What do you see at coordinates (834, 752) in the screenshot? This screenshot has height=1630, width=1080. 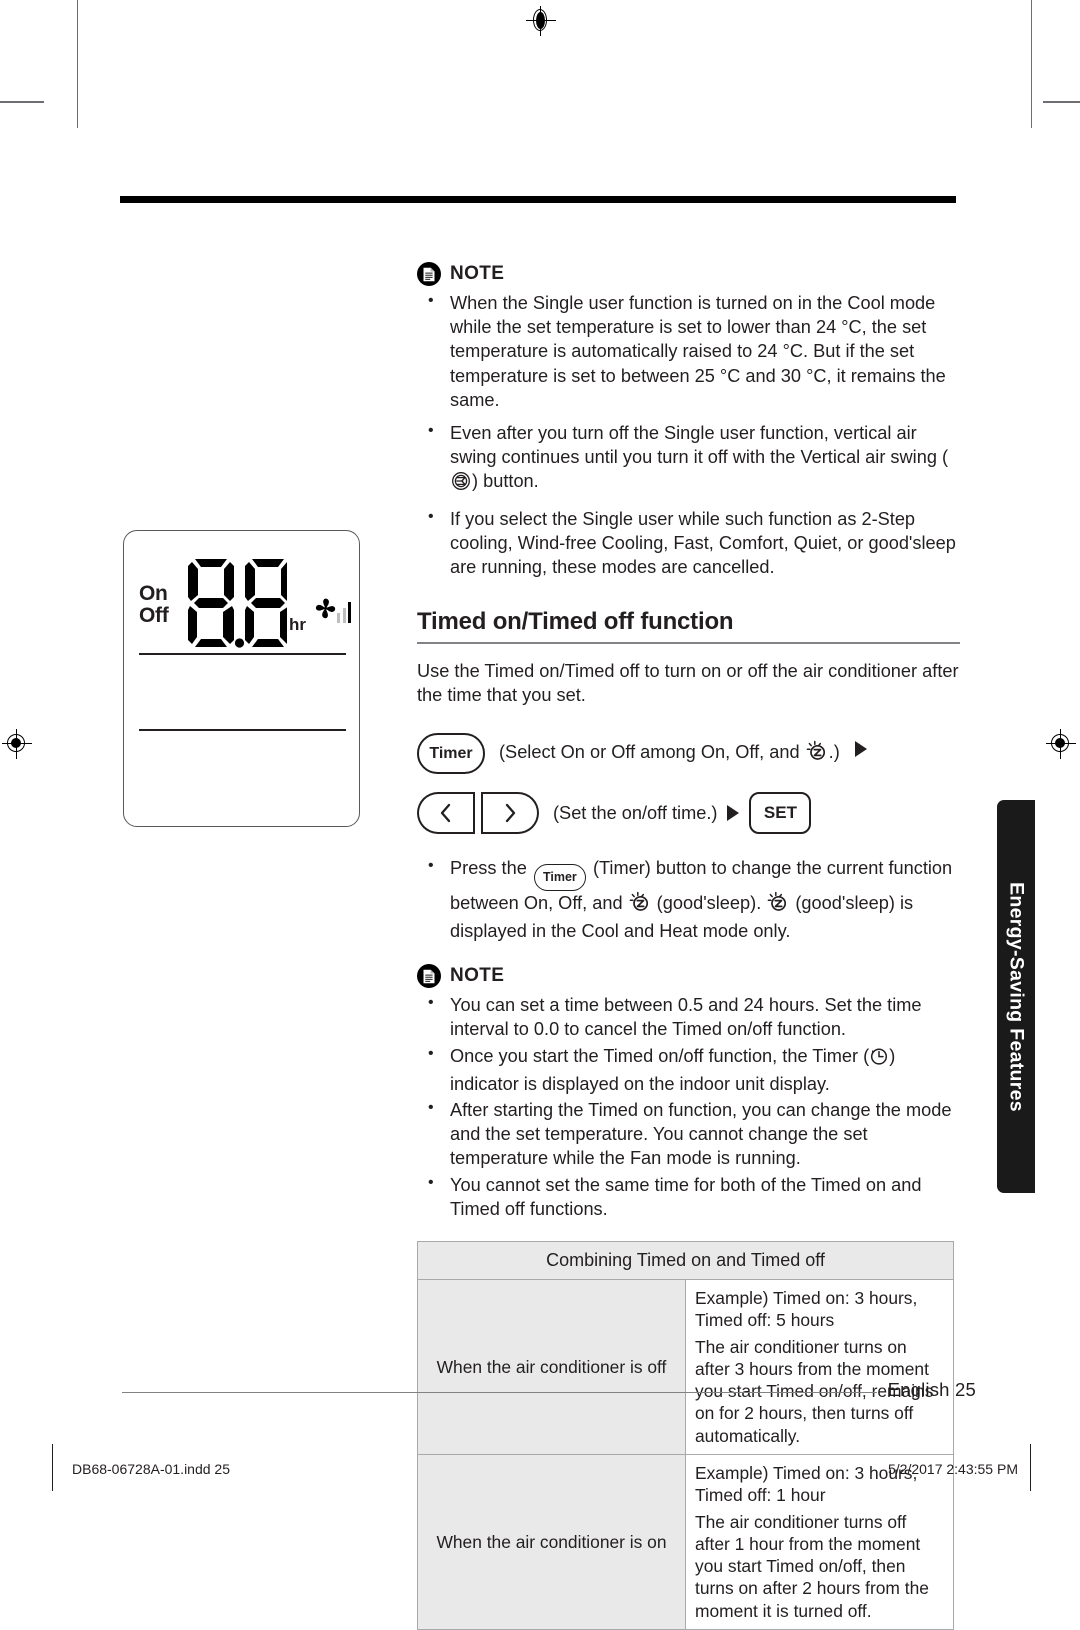 I see `step1-caption-end: .)` at bounding box center [834, 752].